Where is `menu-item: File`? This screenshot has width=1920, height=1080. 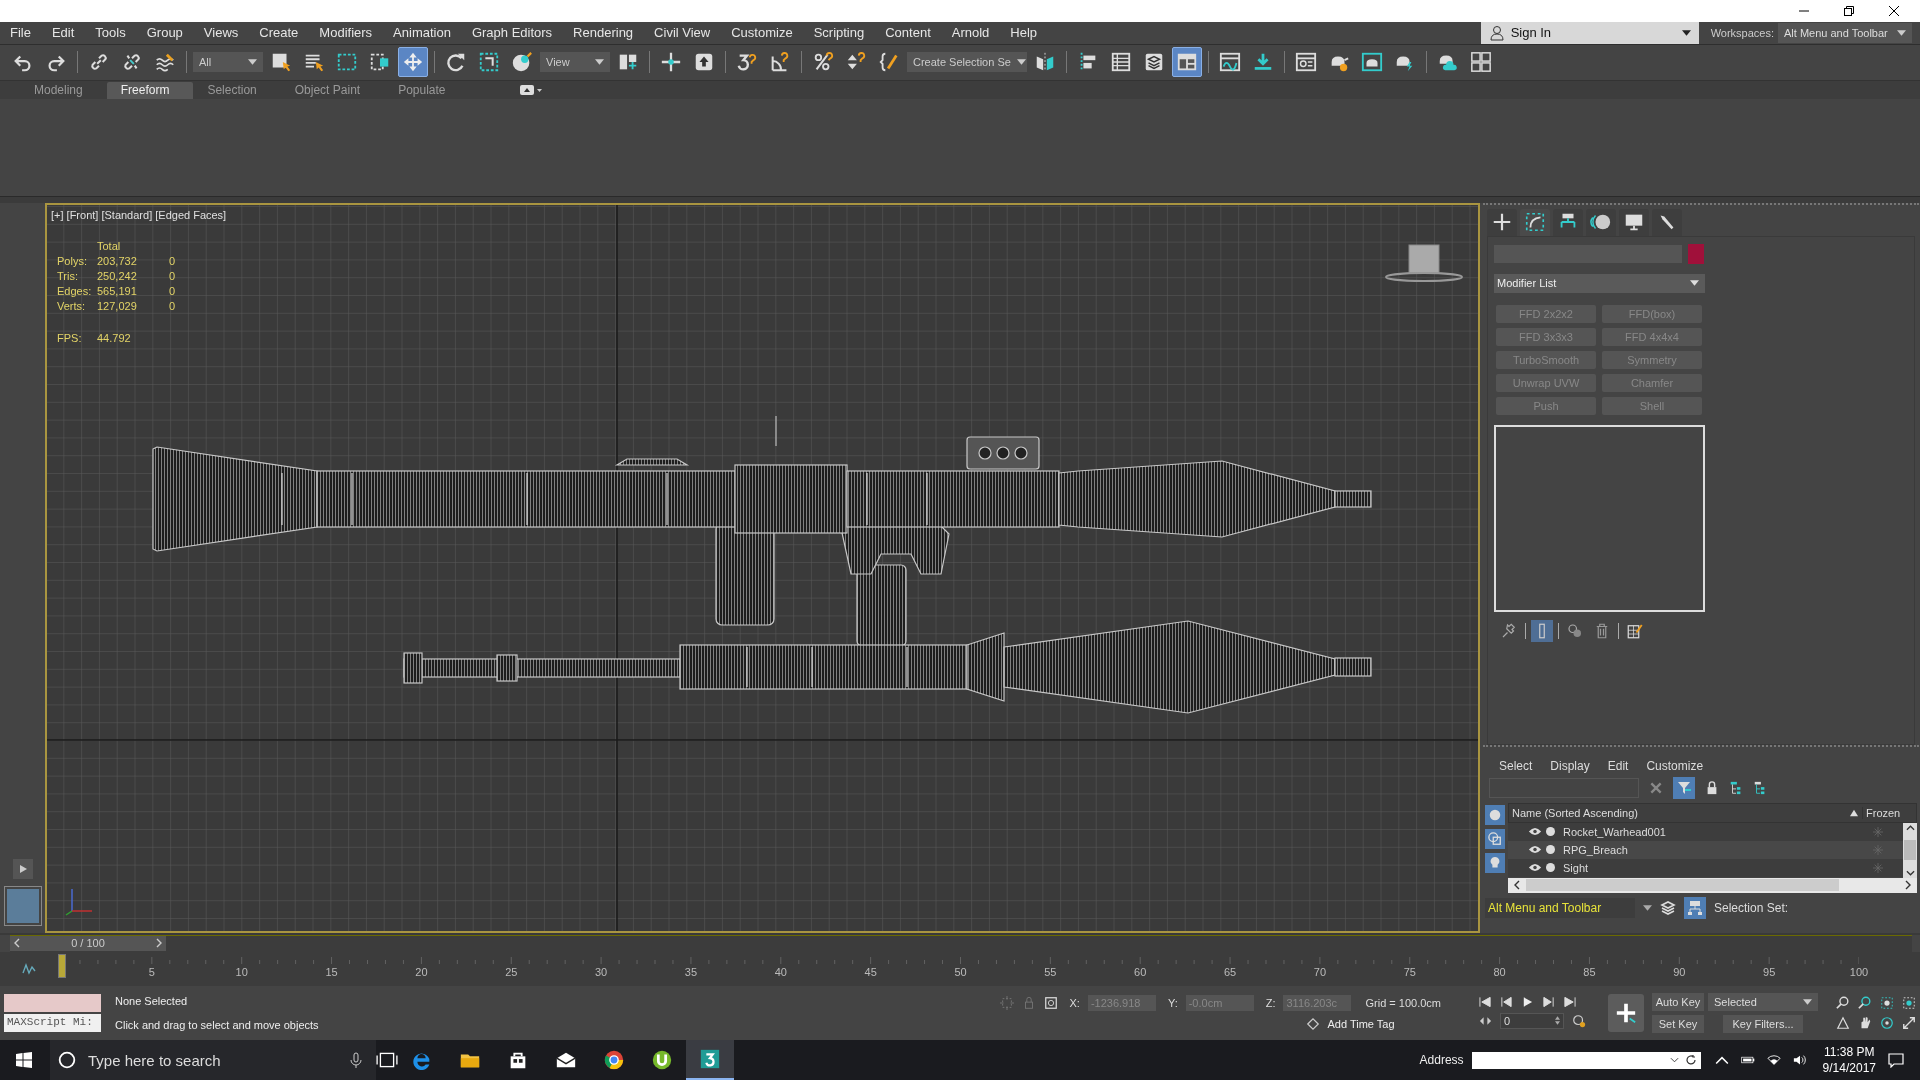 menu-item: File is located at coordinates (21, 33).